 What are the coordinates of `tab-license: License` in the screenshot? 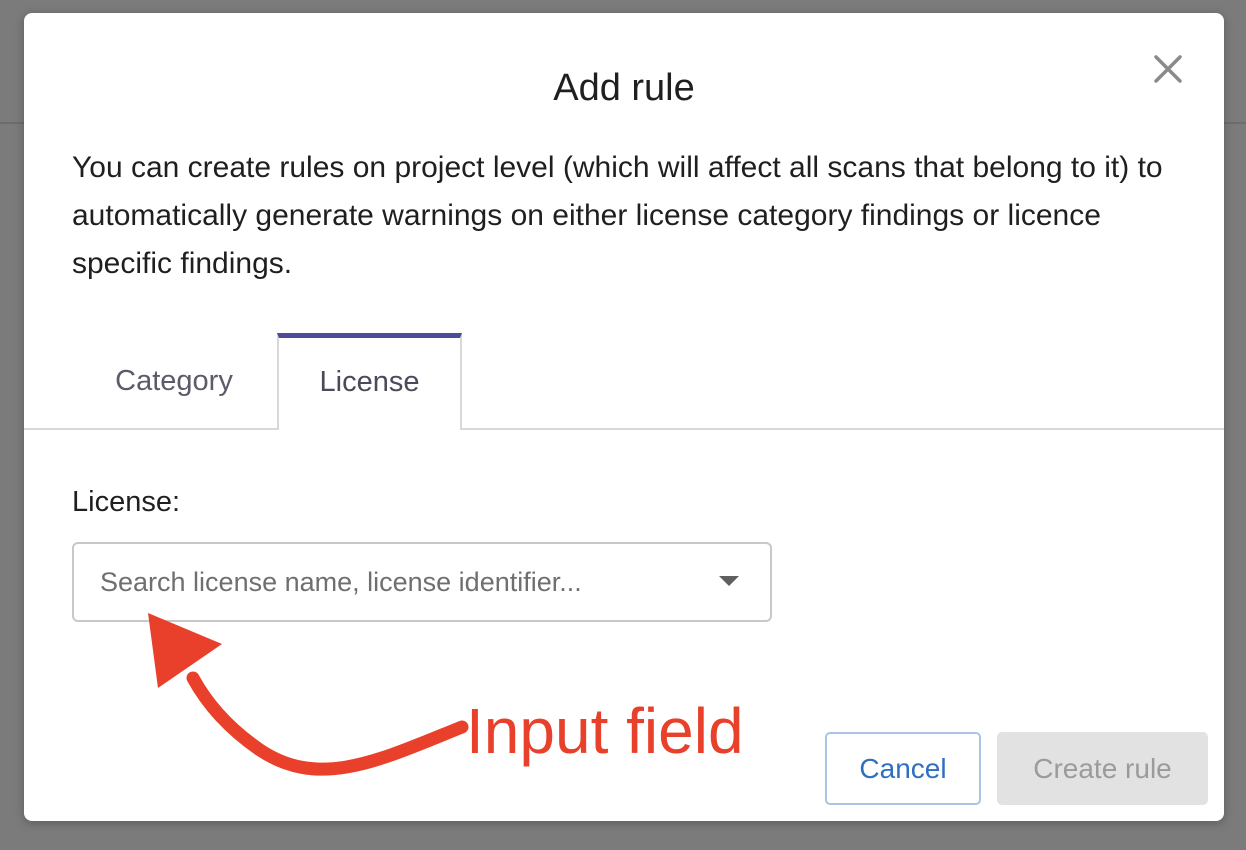 It's located at (369, 381).